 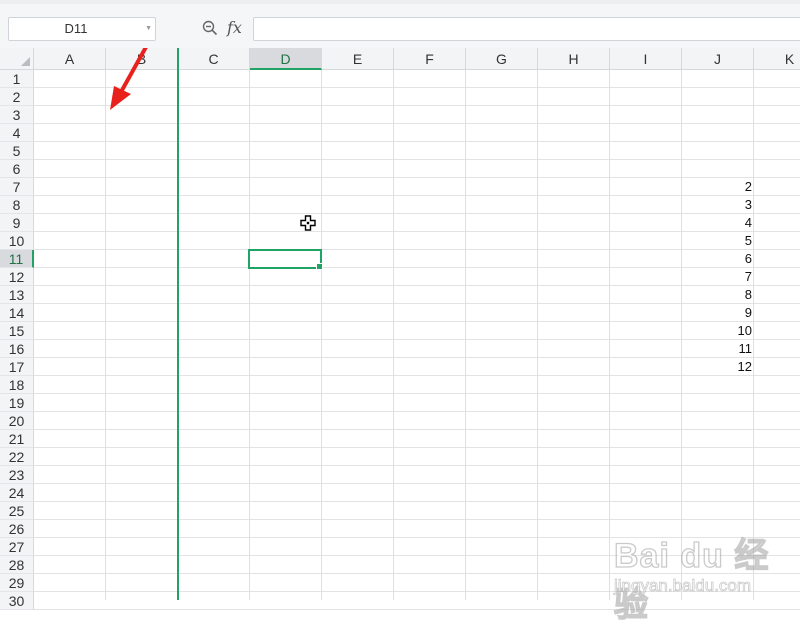 I want to click on formula-bar: D11 ▼ fx, so click(x=400, y=24).